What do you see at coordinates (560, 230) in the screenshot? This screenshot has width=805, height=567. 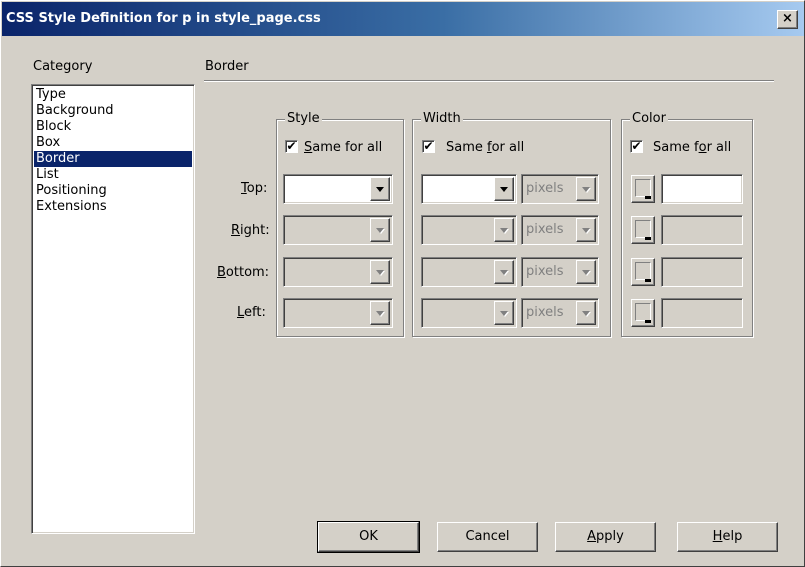 I see `width-right-unit-select: pixels` at bounding box center [560, 230].